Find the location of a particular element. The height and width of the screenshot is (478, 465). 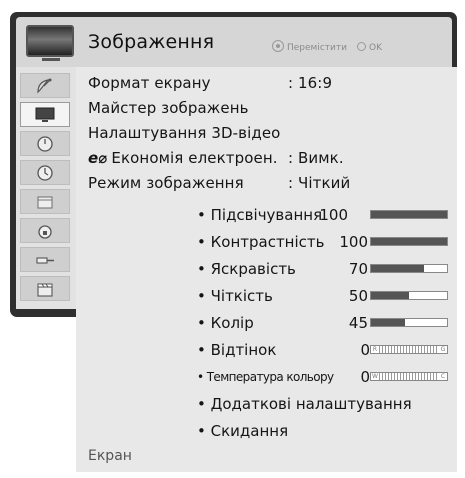

setting-backlight-bar is located at coordinates (409, 214).